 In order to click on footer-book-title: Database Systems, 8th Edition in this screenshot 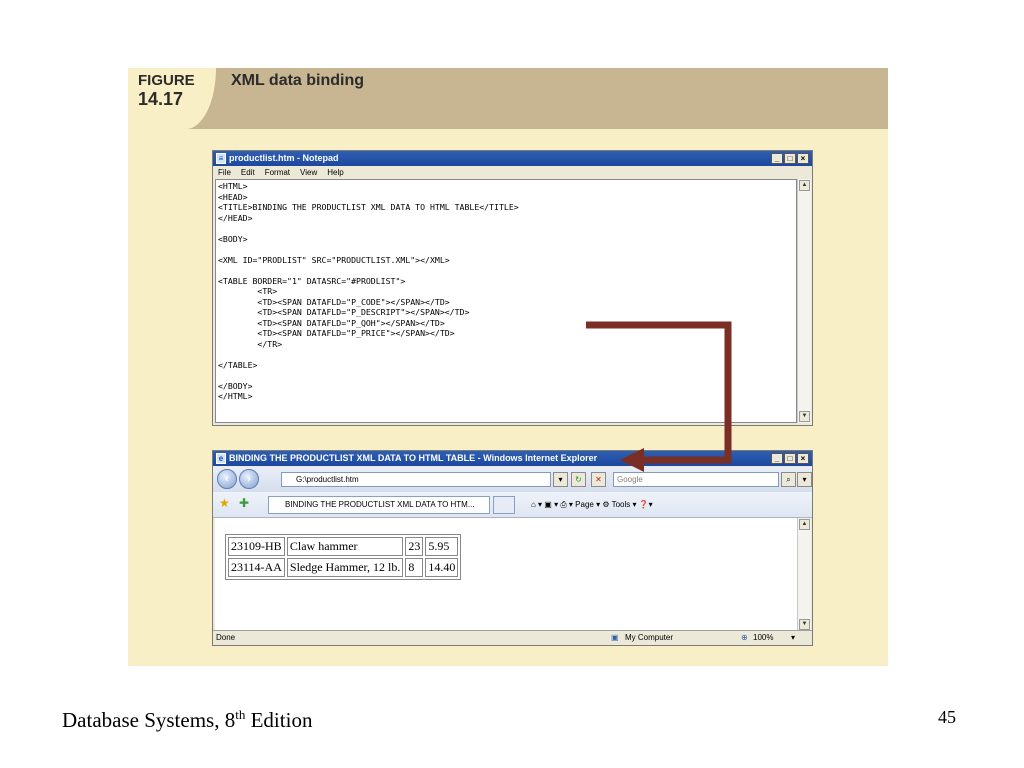, I will do `click(187, 720)`.